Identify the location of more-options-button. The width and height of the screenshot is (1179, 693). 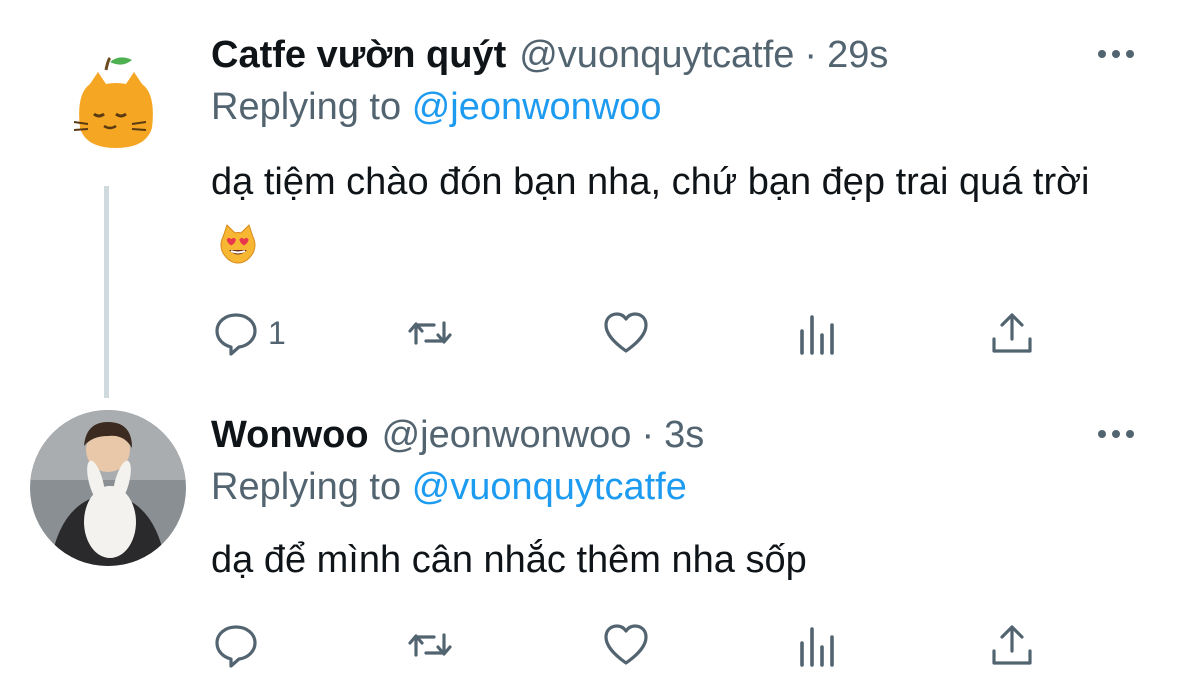
(1116, 434).